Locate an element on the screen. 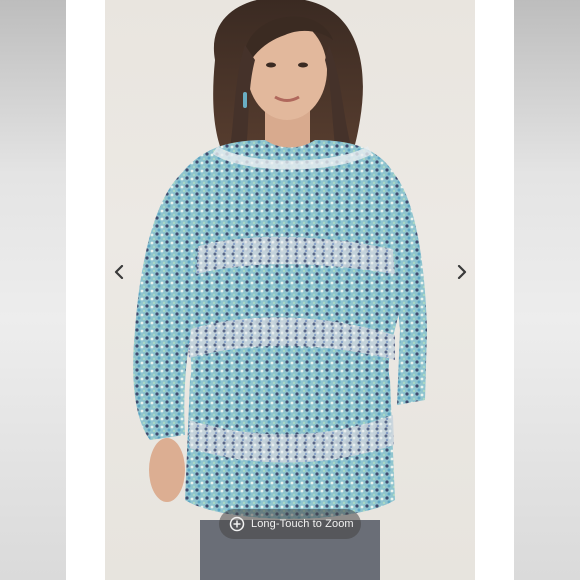  zoom-hint-button: Long-Touch to Zoom is located at coordinates (290, 524).